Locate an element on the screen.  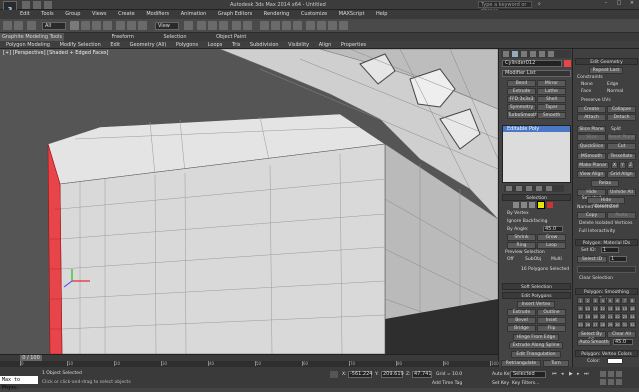
zoom-extents-icon is located at coordinates (619, 374).